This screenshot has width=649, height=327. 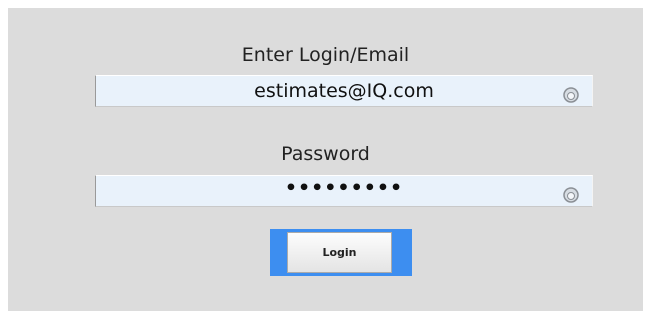 I want to click on login-email-field: estimates@IQ.com, so click(x=344, y=91).